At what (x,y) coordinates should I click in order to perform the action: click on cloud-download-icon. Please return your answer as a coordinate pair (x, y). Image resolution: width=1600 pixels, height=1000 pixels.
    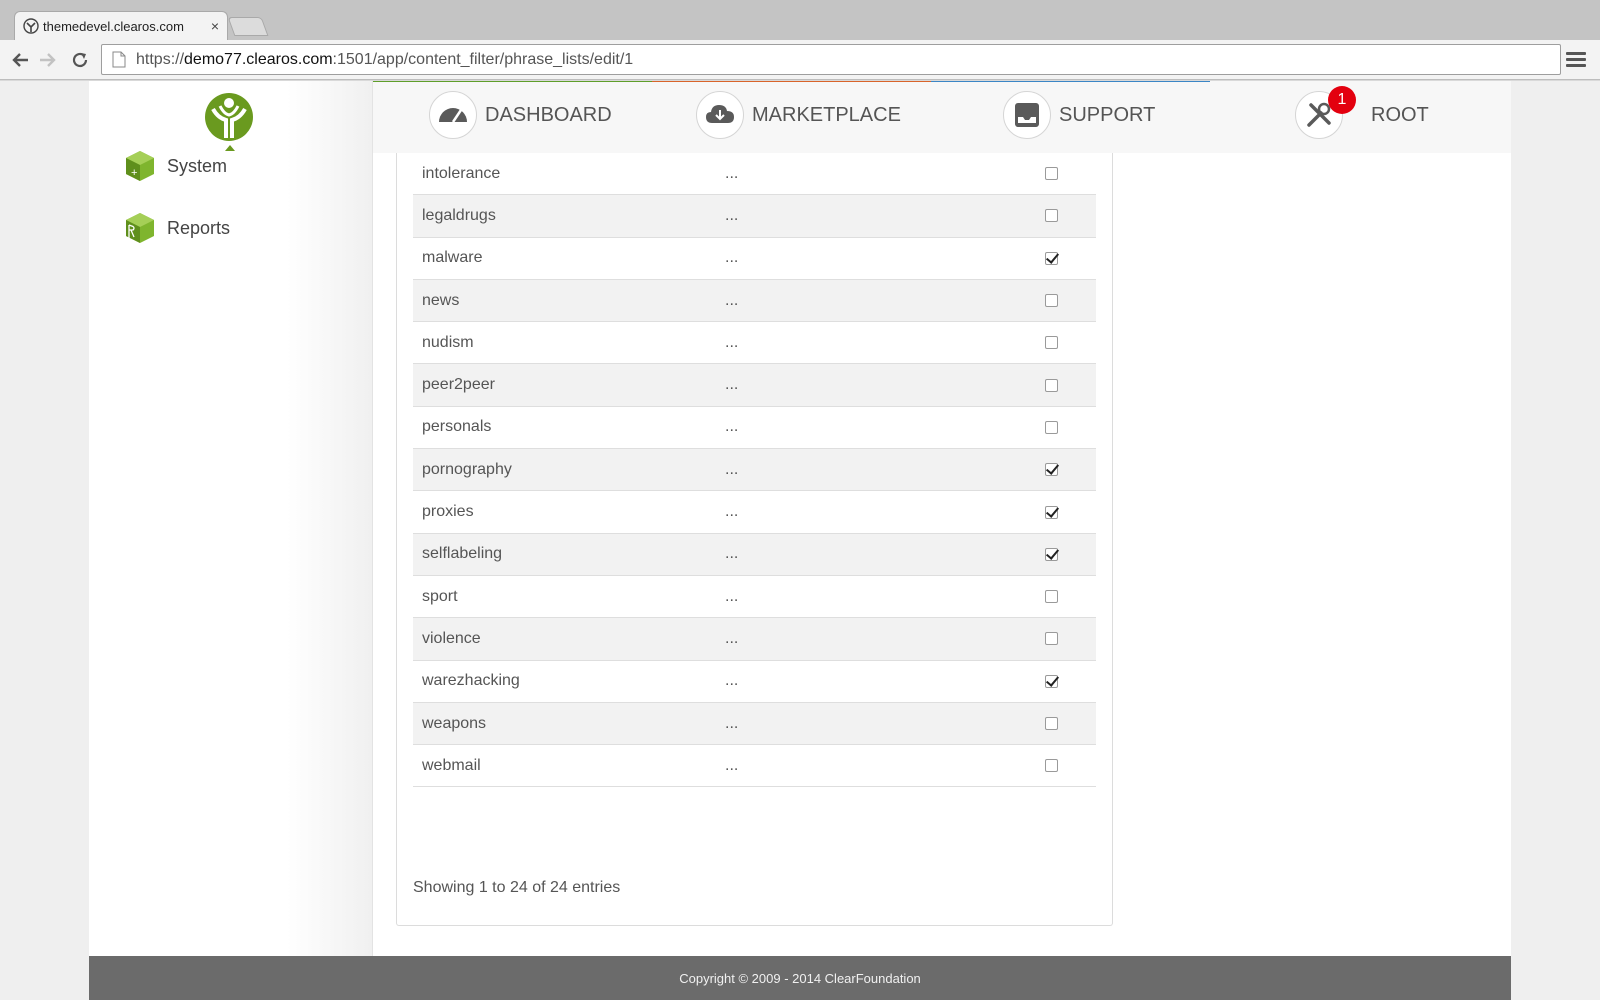
    Looking at the image, I should click on (720, 115).